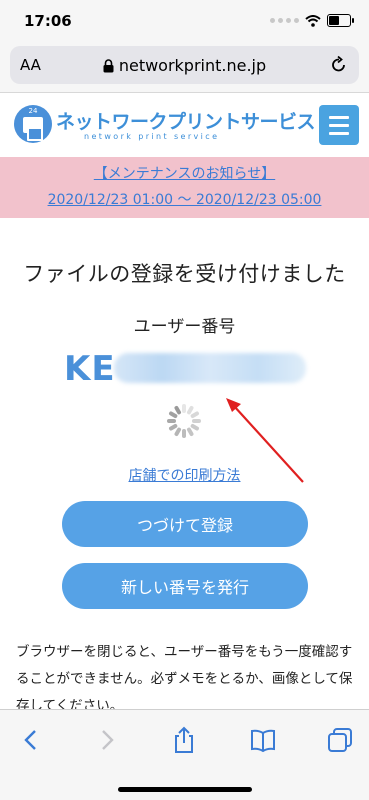  What do you see at coordinates (48, 21) in the screenshot?
I see `status-time: 17:06` at bounding box center [48, 21].